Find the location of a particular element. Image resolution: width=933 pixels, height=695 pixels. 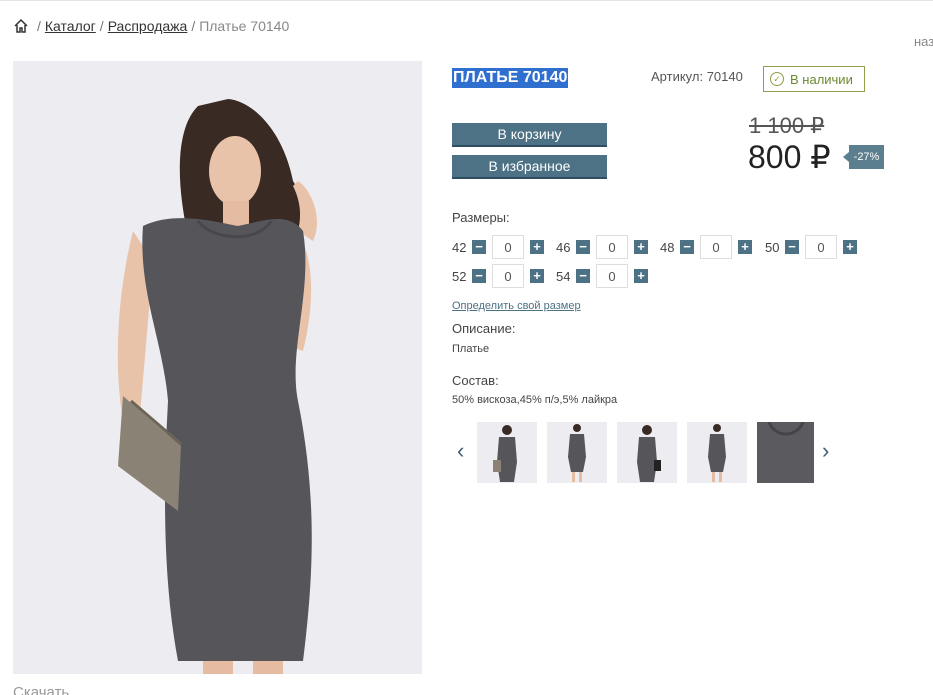

breadcrumb-sale-link: Распродажа is located at coordinates (148, 26).